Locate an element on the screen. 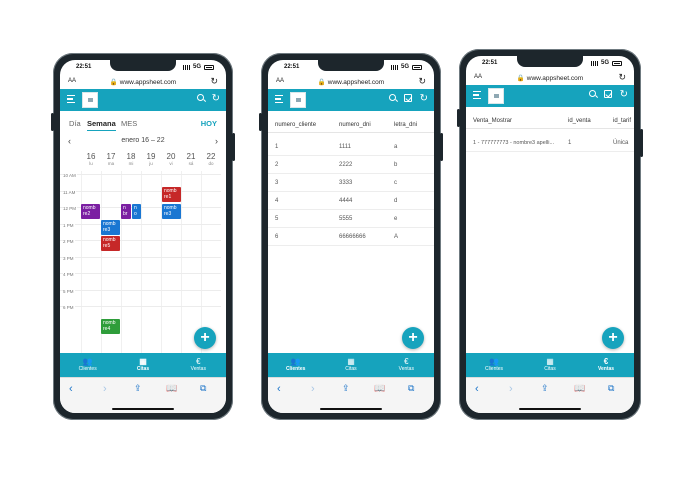  calendar-icon: ▦ is located at coordinates (143, 361).